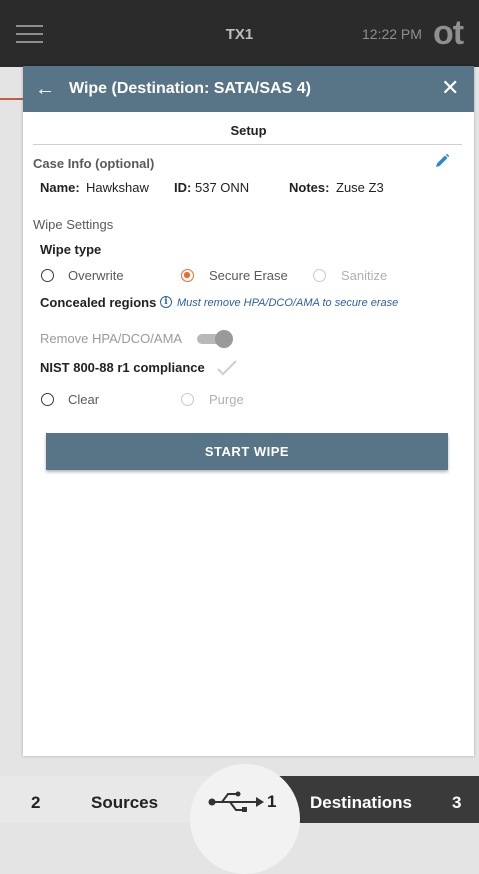  I want to click on bottom-nav: 2 Sources 1 Destinations 3, so click(239, 819).